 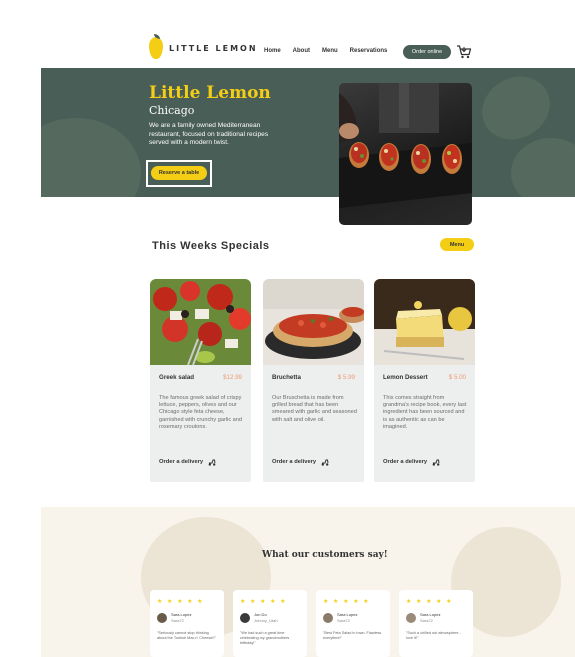 What do you see at coordinates (211, 246) in the screenshot?
I see `specials-title: This Weeks Specials` at bounding box center [211, 246].